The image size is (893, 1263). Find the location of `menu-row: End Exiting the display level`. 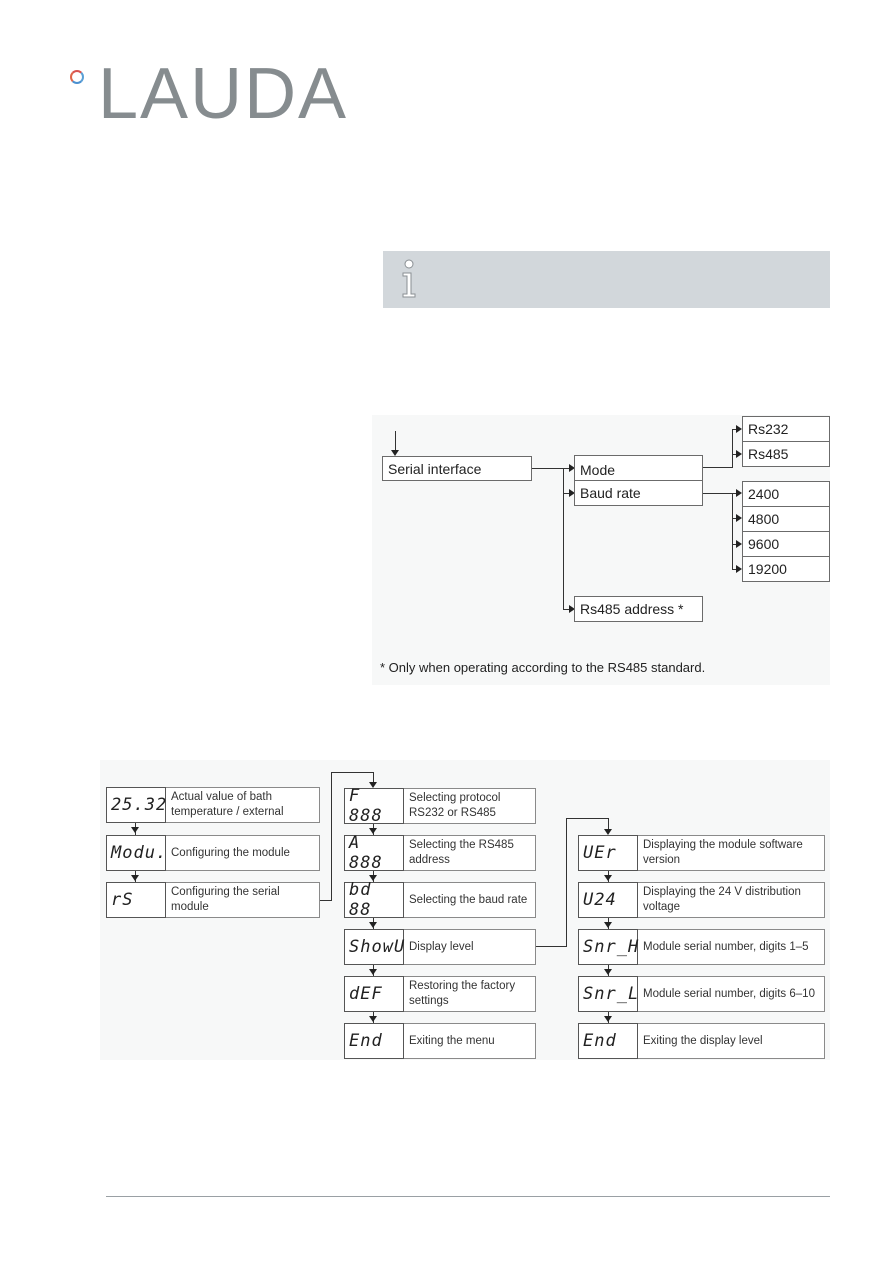

menu-row: End Exiting the display level is located at coordinates (701, 1041).